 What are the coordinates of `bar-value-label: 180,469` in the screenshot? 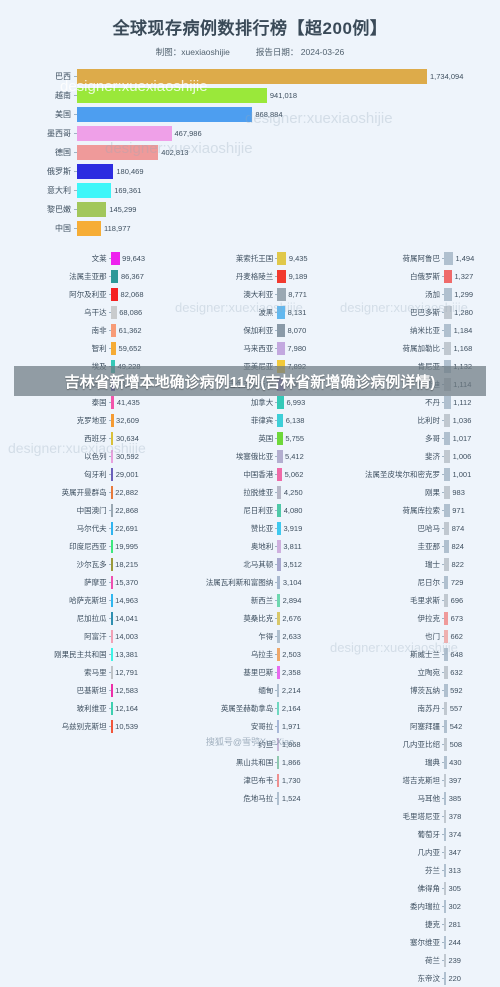 It's located at (130, 171).